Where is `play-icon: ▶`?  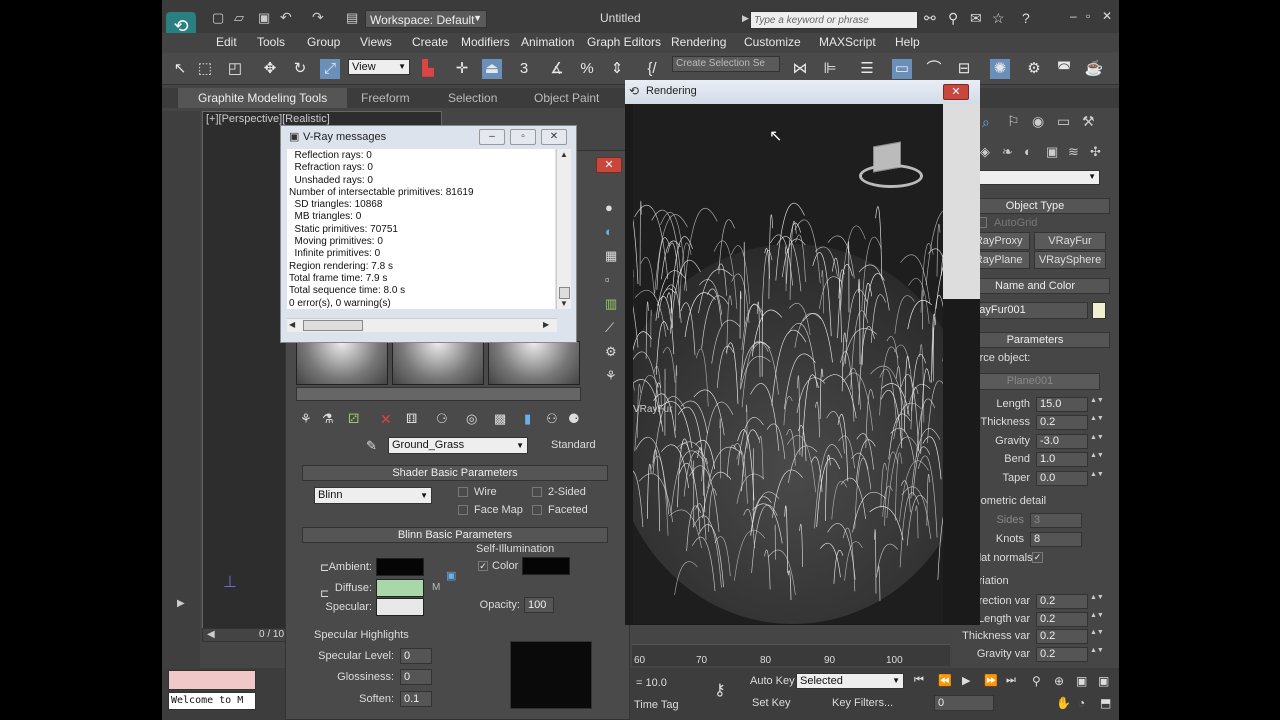
play-icon: ▶ is located at coordinates (966, 680).